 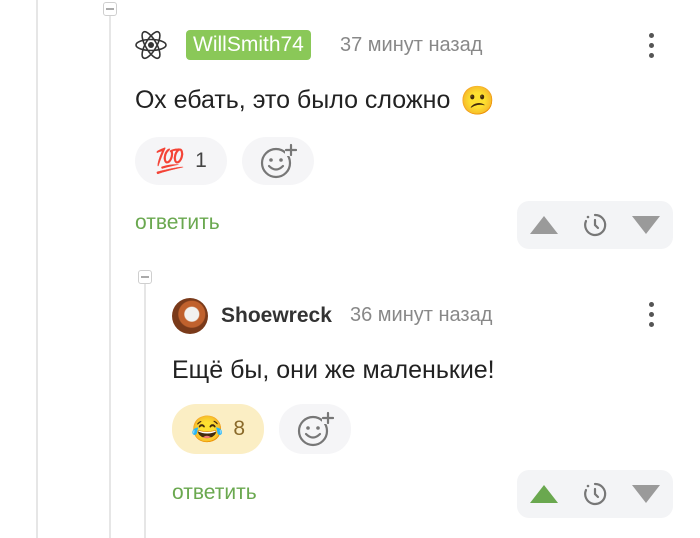 I want to click on reaction-count: 1, so click(x=201, y=160).